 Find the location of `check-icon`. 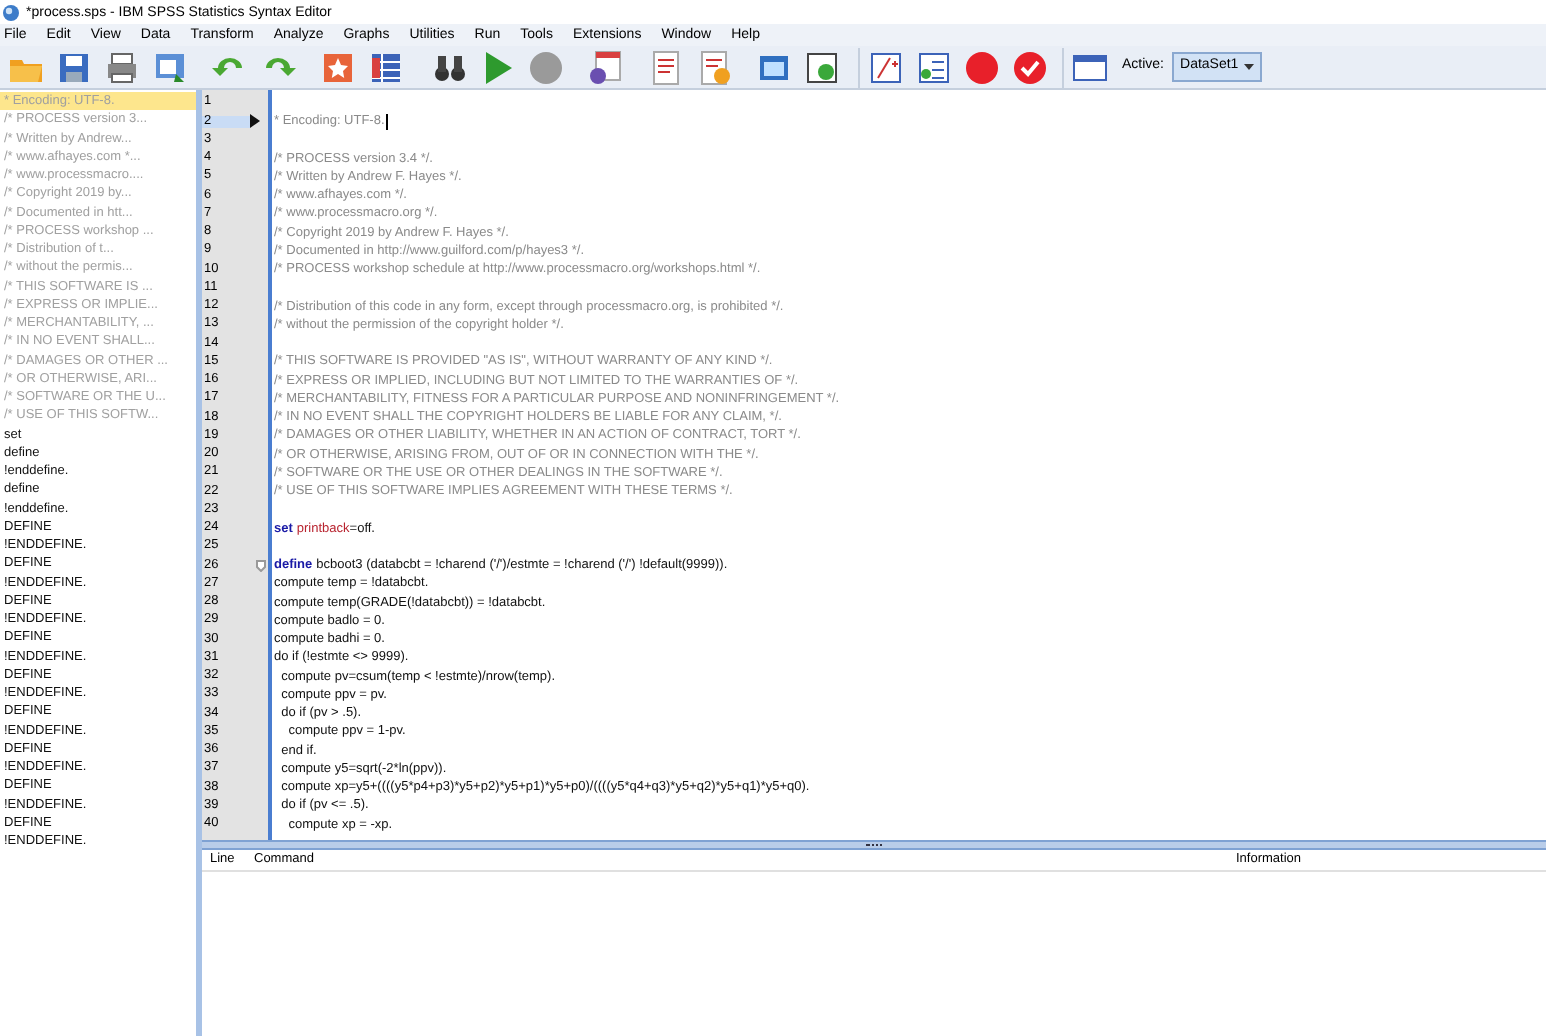

check-icon is located at coordinates (1030, 67).